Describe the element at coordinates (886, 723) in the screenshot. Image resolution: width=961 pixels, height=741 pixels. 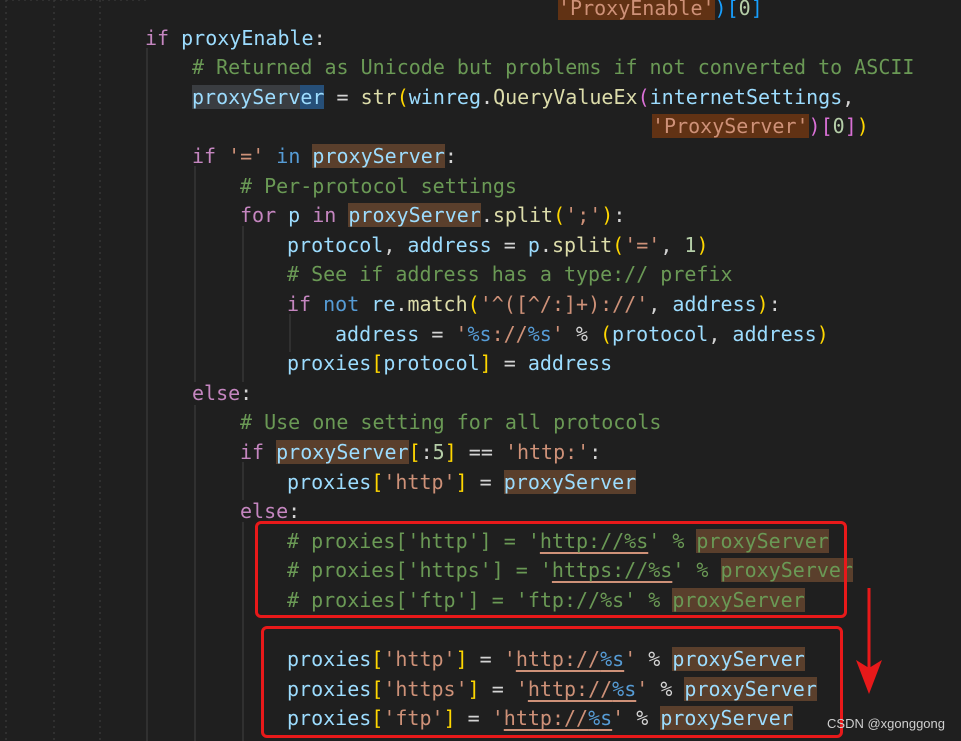
I see `watermark: CSDN @xgonggong` at that location.